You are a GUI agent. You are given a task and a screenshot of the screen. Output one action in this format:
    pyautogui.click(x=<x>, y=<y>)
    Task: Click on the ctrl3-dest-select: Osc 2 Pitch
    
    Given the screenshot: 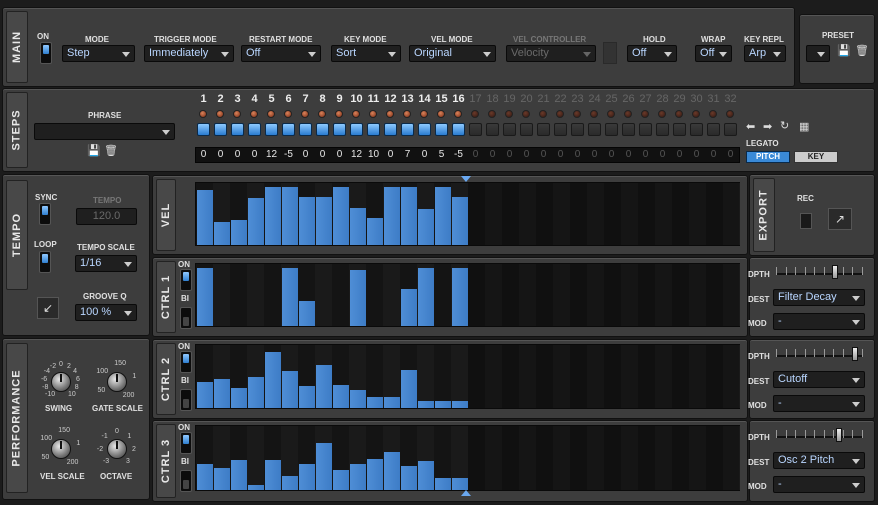 What is the action you would take?
    pyautogui.click(x=819, y=460)
    